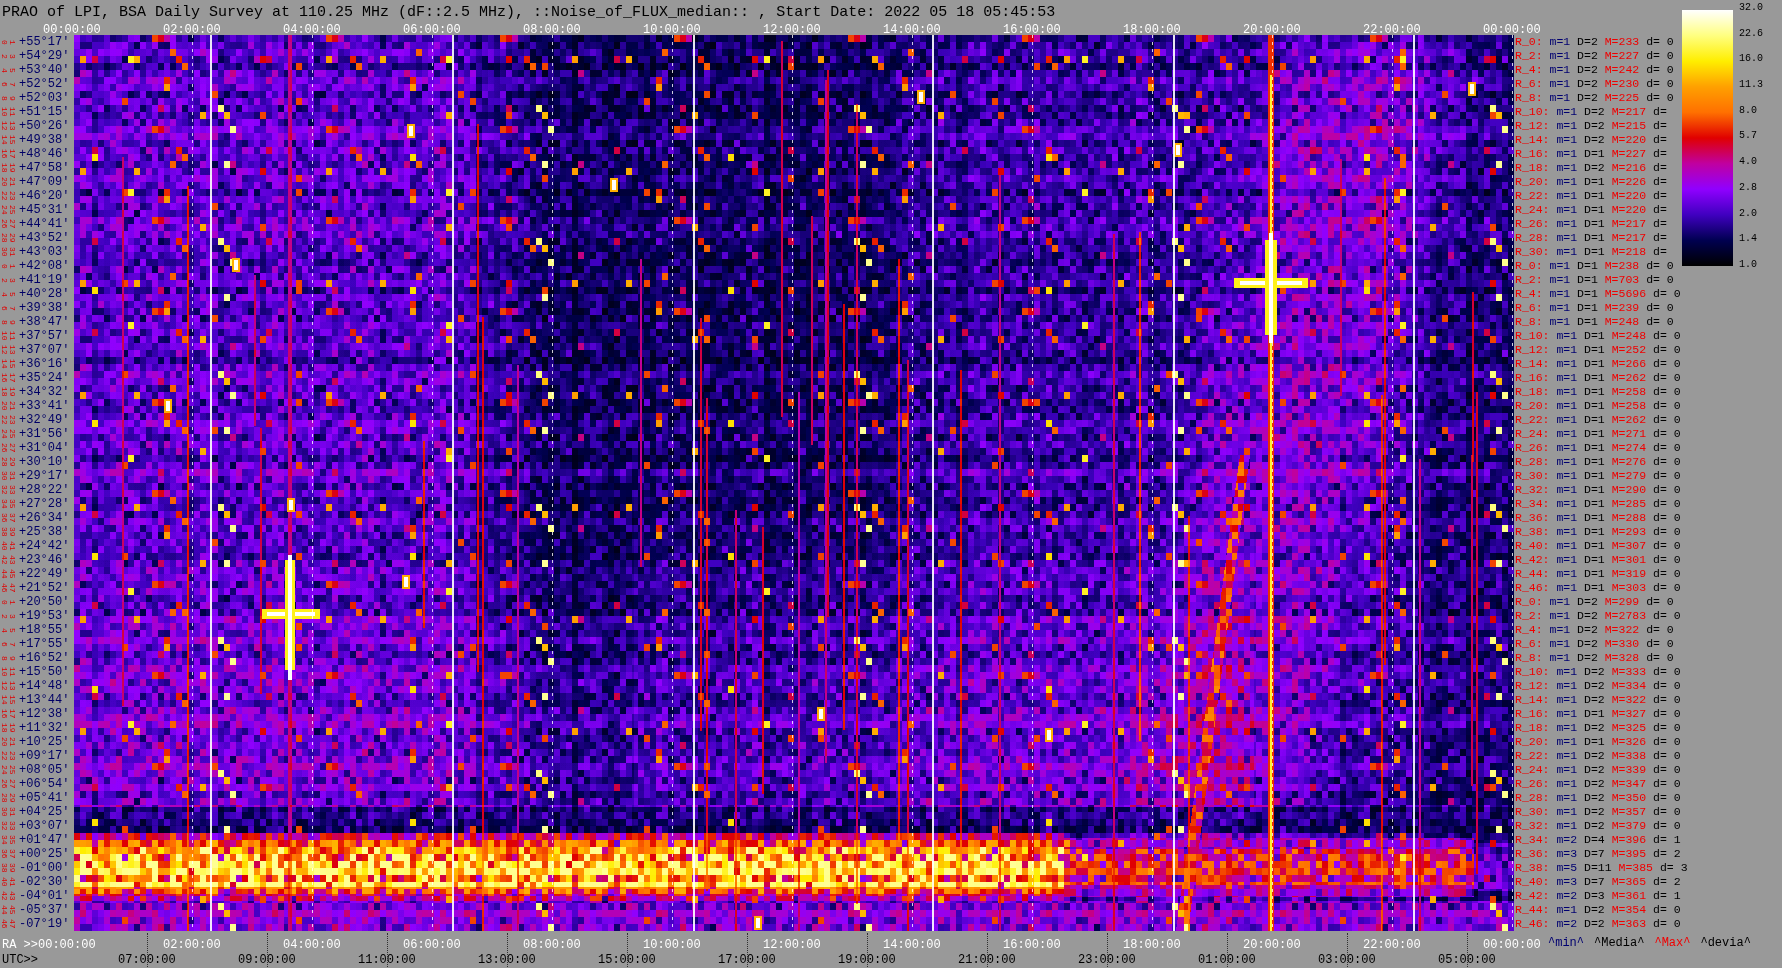  I want to click on max-value: M=248, so click(1622, 322).